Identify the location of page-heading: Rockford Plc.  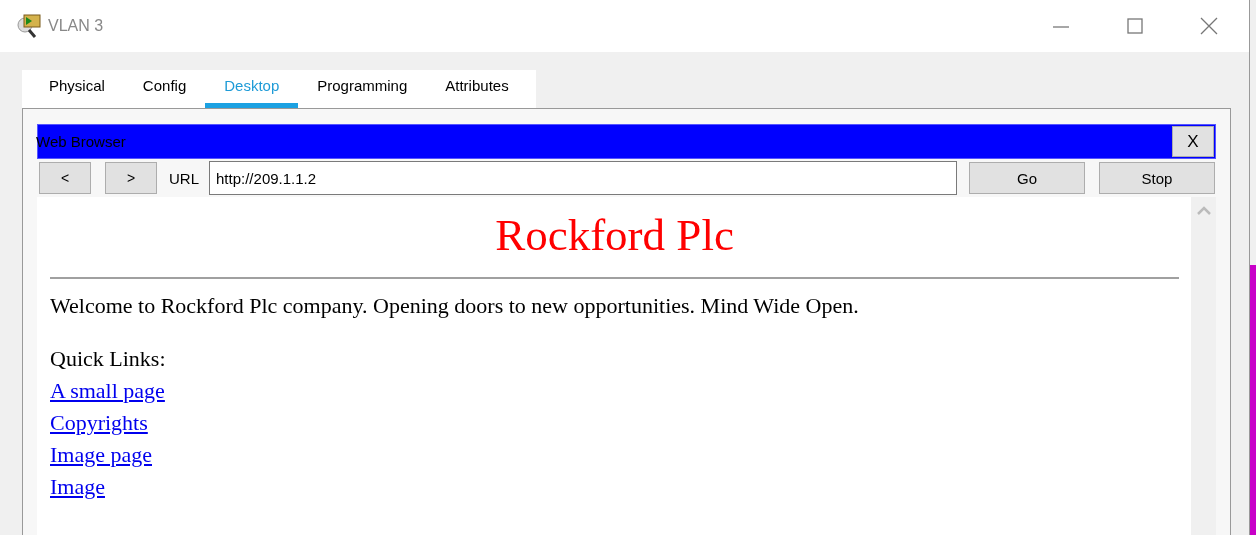
(614, 235).